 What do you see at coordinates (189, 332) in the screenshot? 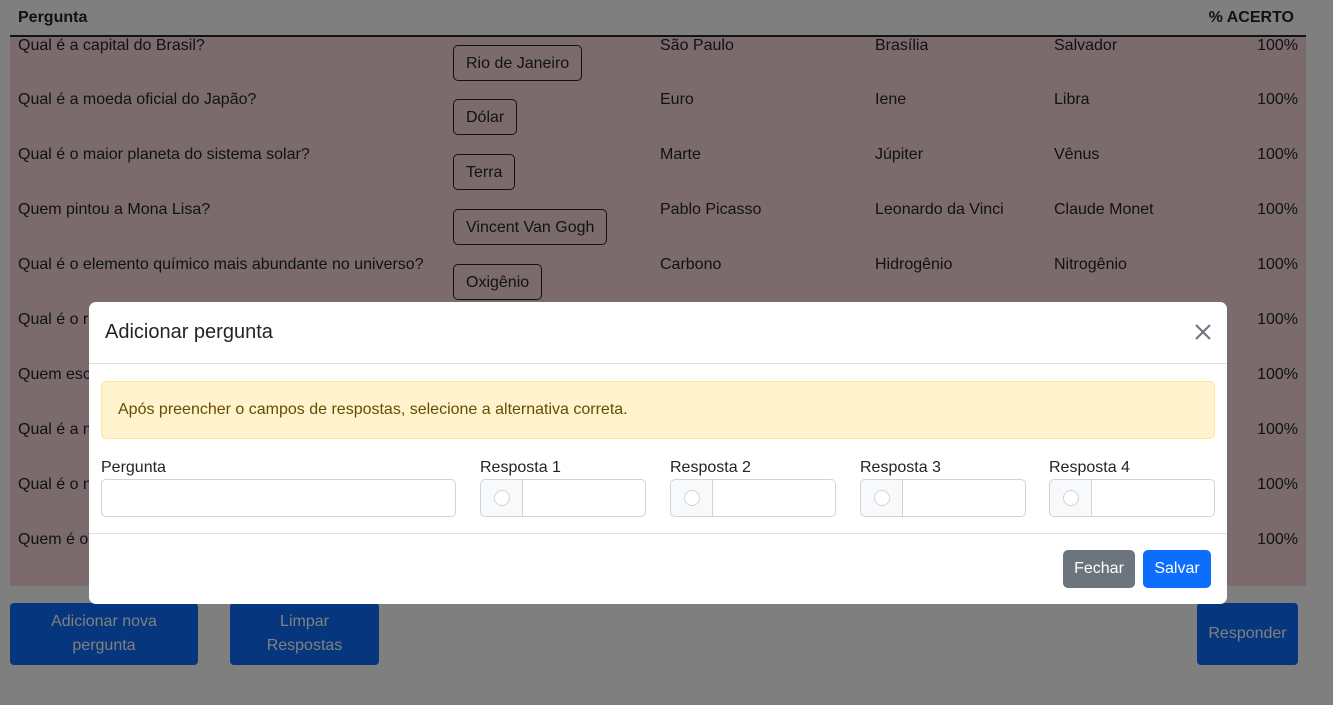
I see `modal-title: Adicionar pergunta` at bounding box center [189, 332].